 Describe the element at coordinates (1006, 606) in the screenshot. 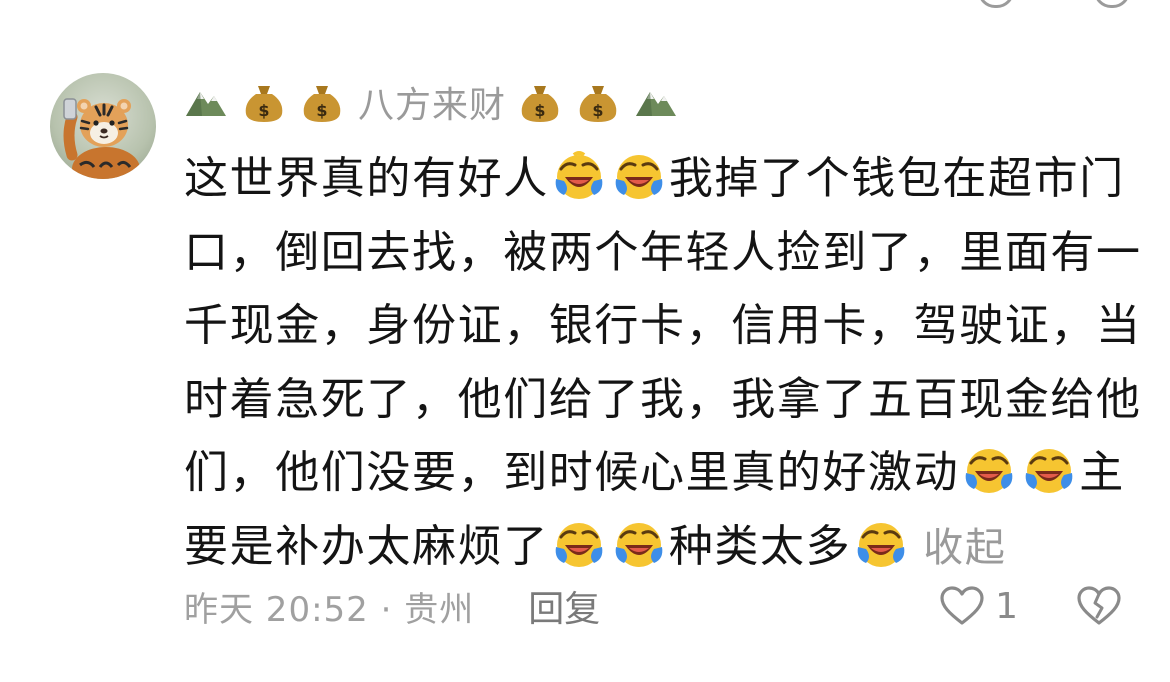

I see `like-count: 1` at that location.